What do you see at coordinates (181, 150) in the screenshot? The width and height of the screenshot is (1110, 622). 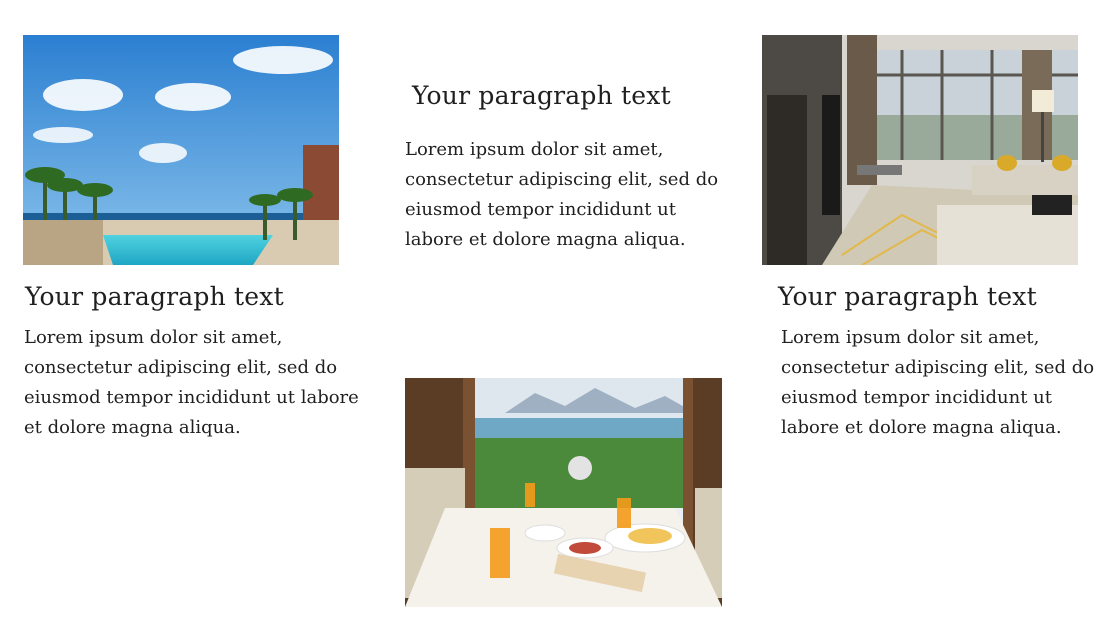 I see `resort-pool-photo` at bounding box center [181, 150].